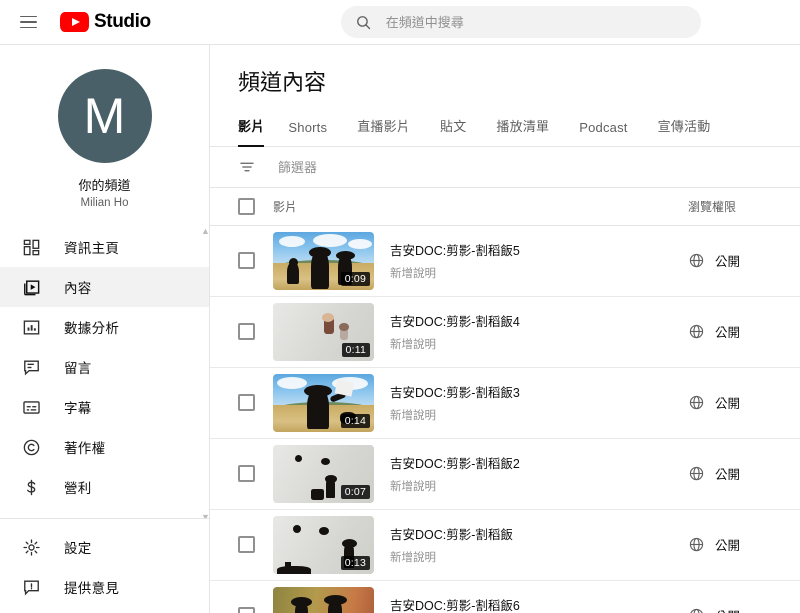 This screenshot has height=613, width=800. What do you see at coordinates (205, 515) in the screenshot?
I see `scroll-down-arrow: ▼` at bounding box center [205, 515].